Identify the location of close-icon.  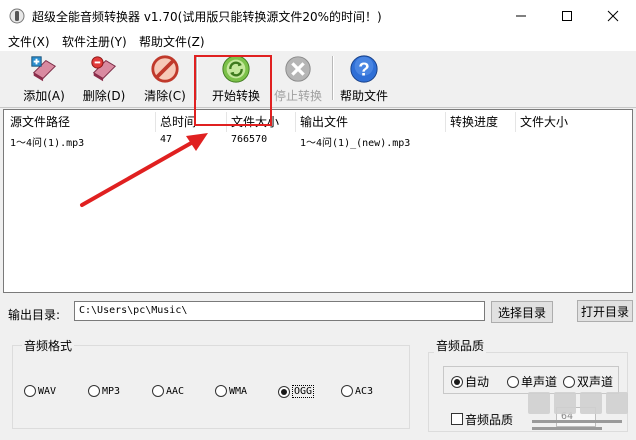
(613, 15).